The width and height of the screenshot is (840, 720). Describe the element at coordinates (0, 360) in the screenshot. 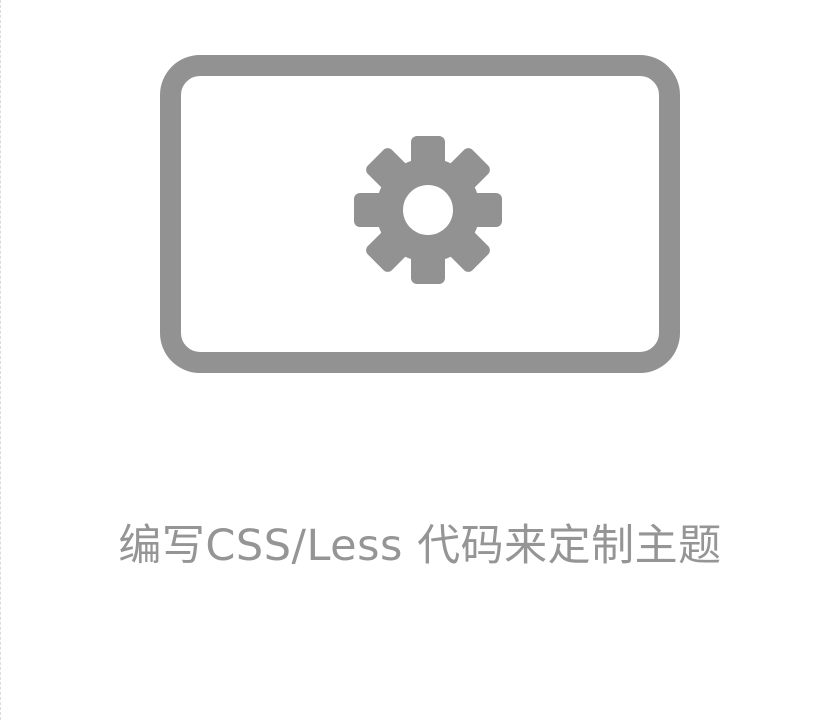

I see `left-divider` at that location.